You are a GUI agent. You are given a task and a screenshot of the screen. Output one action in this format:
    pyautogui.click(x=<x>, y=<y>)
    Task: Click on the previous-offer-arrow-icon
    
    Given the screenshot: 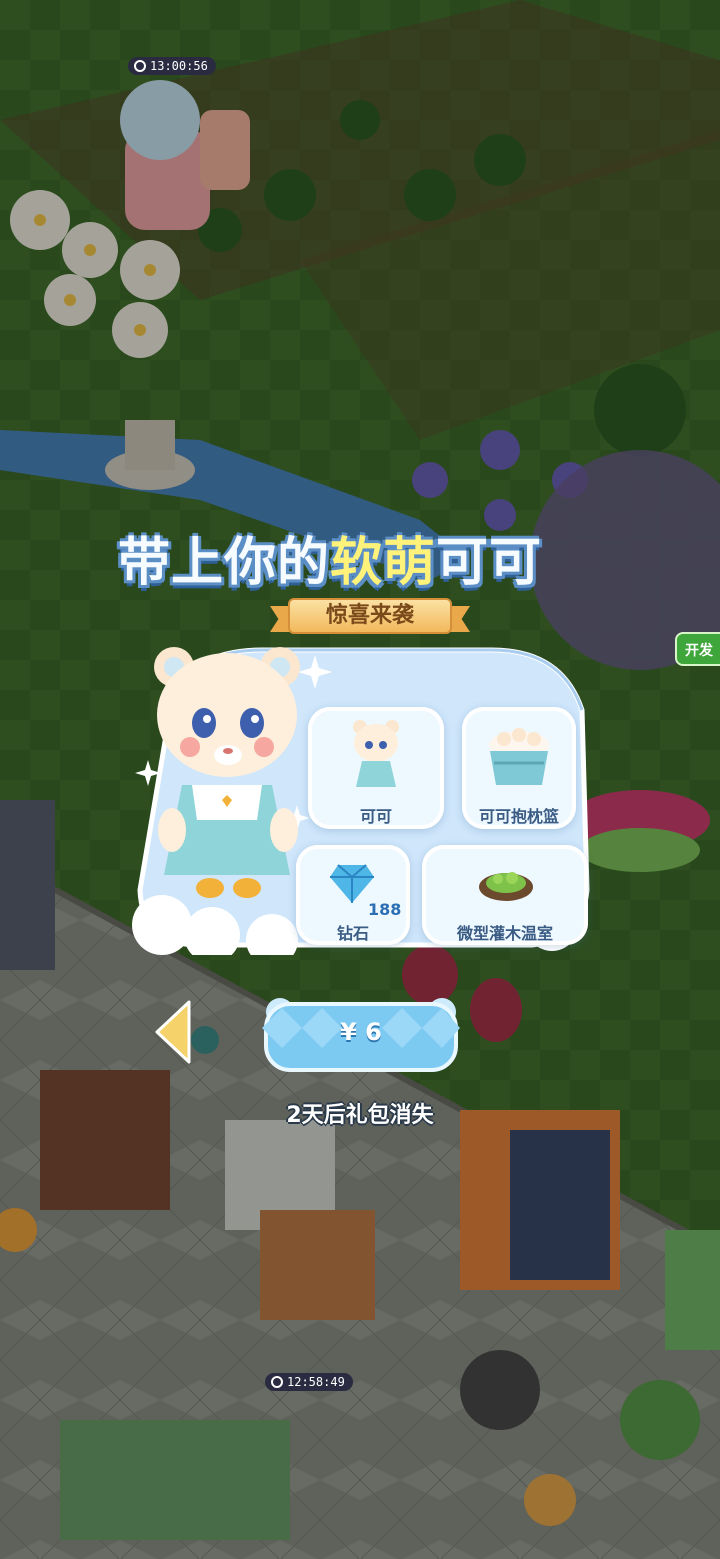 What is the action you would take?
    pyautogui.click(x=173, y=1032)
    